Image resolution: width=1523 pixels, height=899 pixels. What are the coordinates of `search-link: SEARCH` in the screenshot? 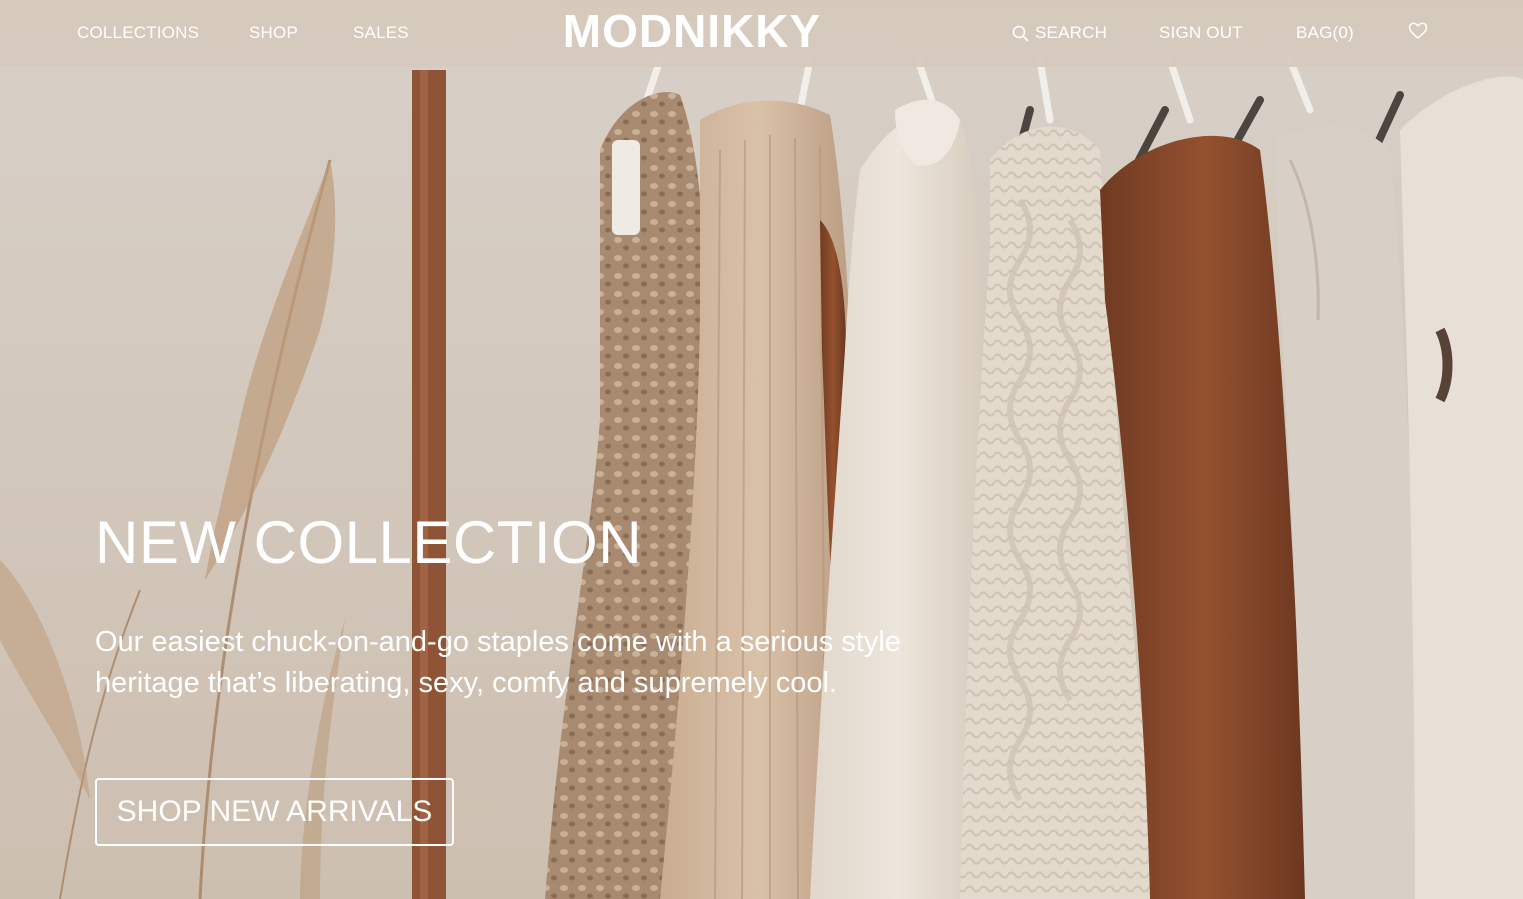 It's located at (1059, 33).